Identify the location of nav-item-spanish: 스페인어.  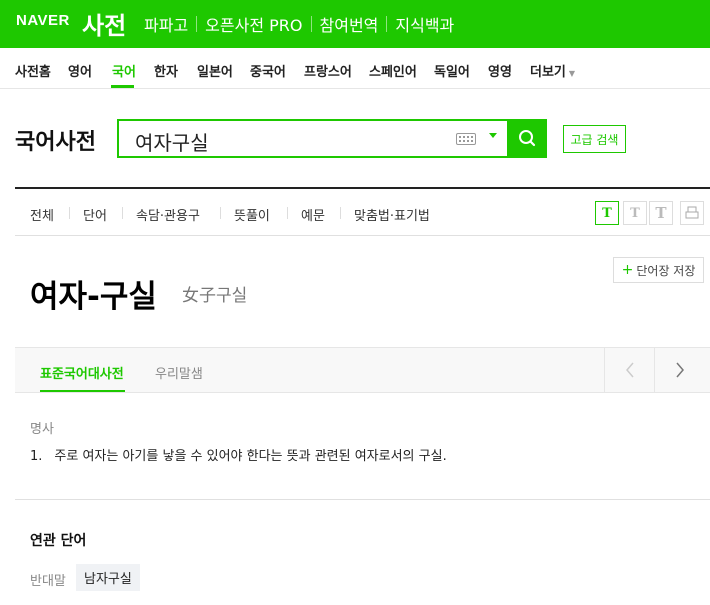
(393, 70).